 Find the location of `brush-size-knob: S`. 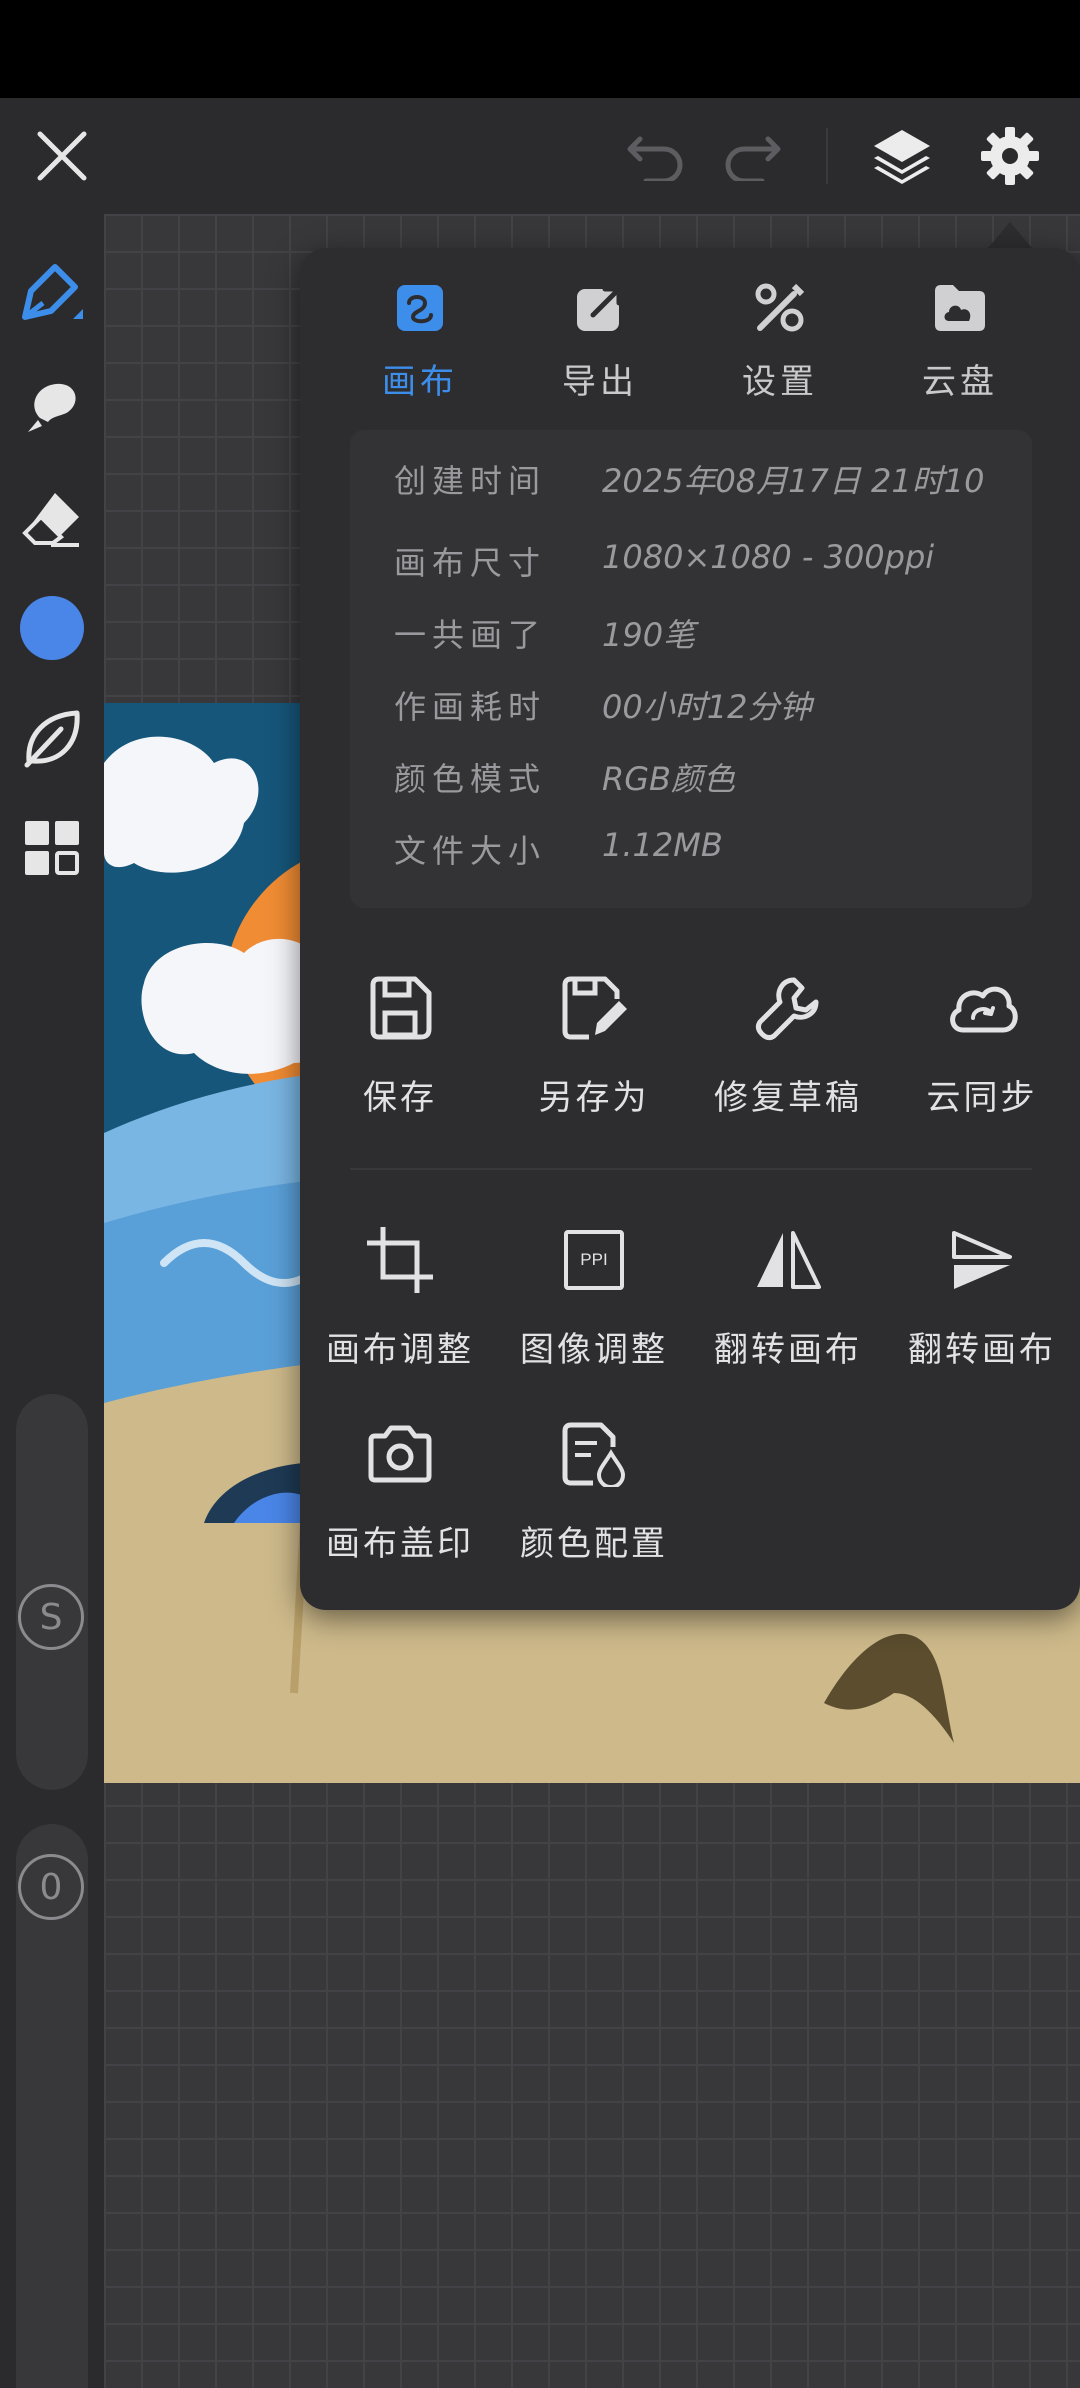

brush-size-knob: S is located at coordinates (51, 1617).